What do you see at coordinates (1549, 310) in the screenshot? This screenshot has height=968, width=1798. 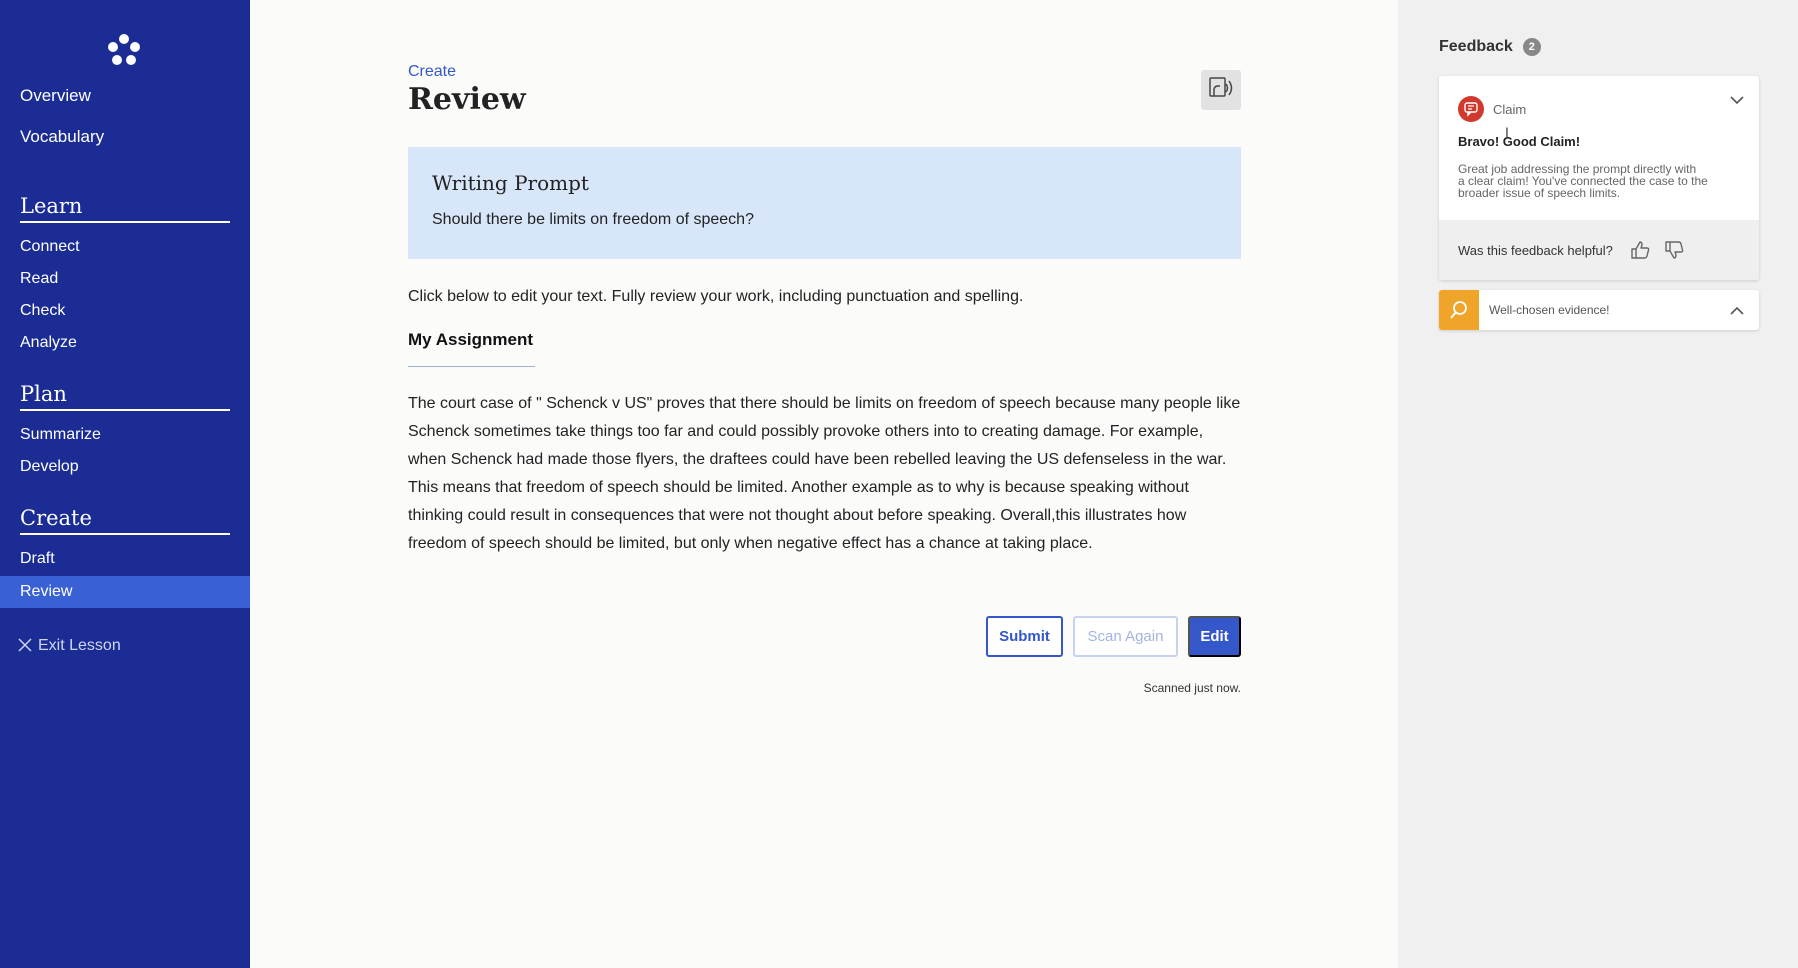 I see `evidence-feedback-label: Well-chosen evidence!` at bounding box center [1549, 310].